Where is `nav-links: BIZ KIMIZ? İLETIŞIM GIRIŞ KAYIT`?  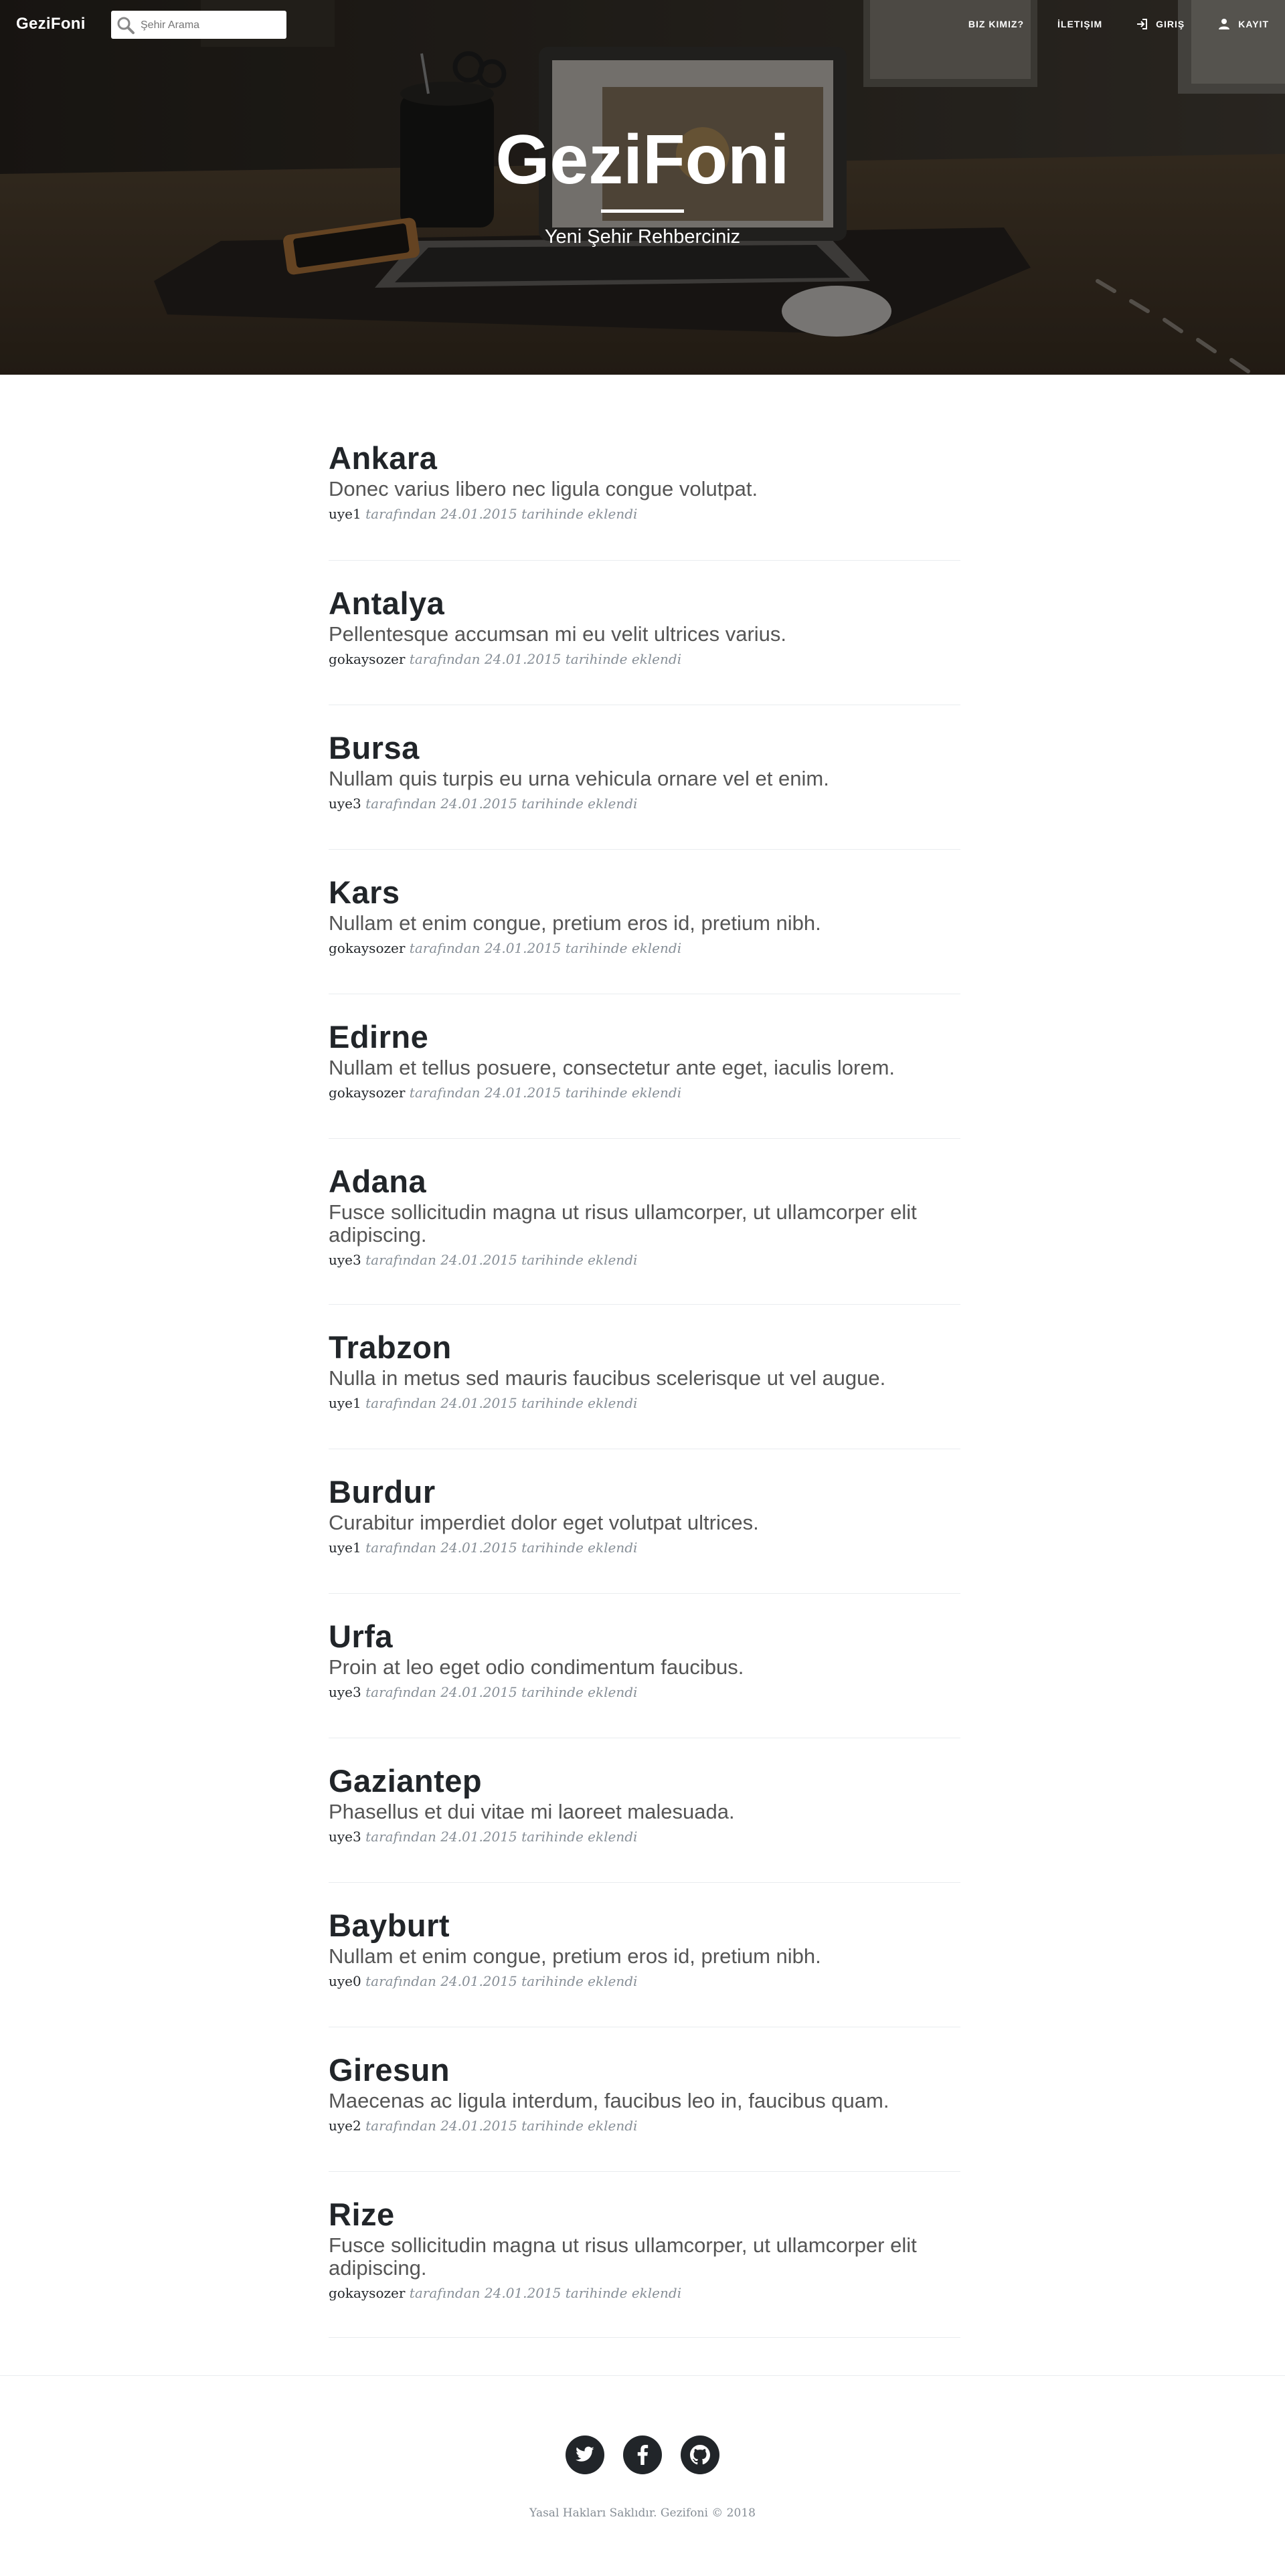
nav-links: BIZ KIMIZ? İLETIŞIM GIRIŞ KAYIT is located at coordinates (1102, 24).